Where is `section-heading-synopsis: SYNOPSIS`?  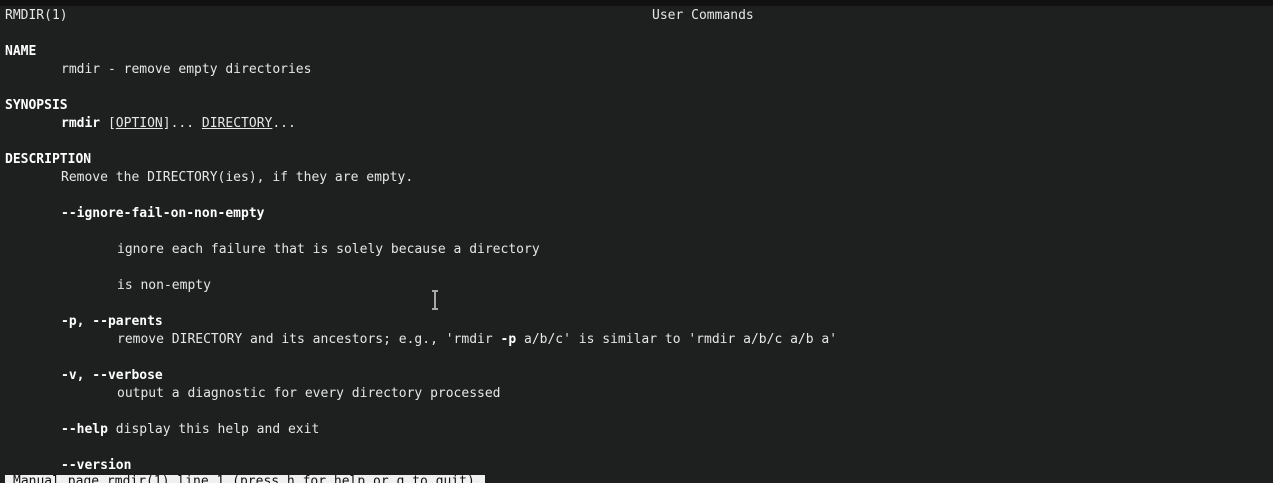
section-heading-synopsis: SYNOPSIS is located at coordinates (36, 105).